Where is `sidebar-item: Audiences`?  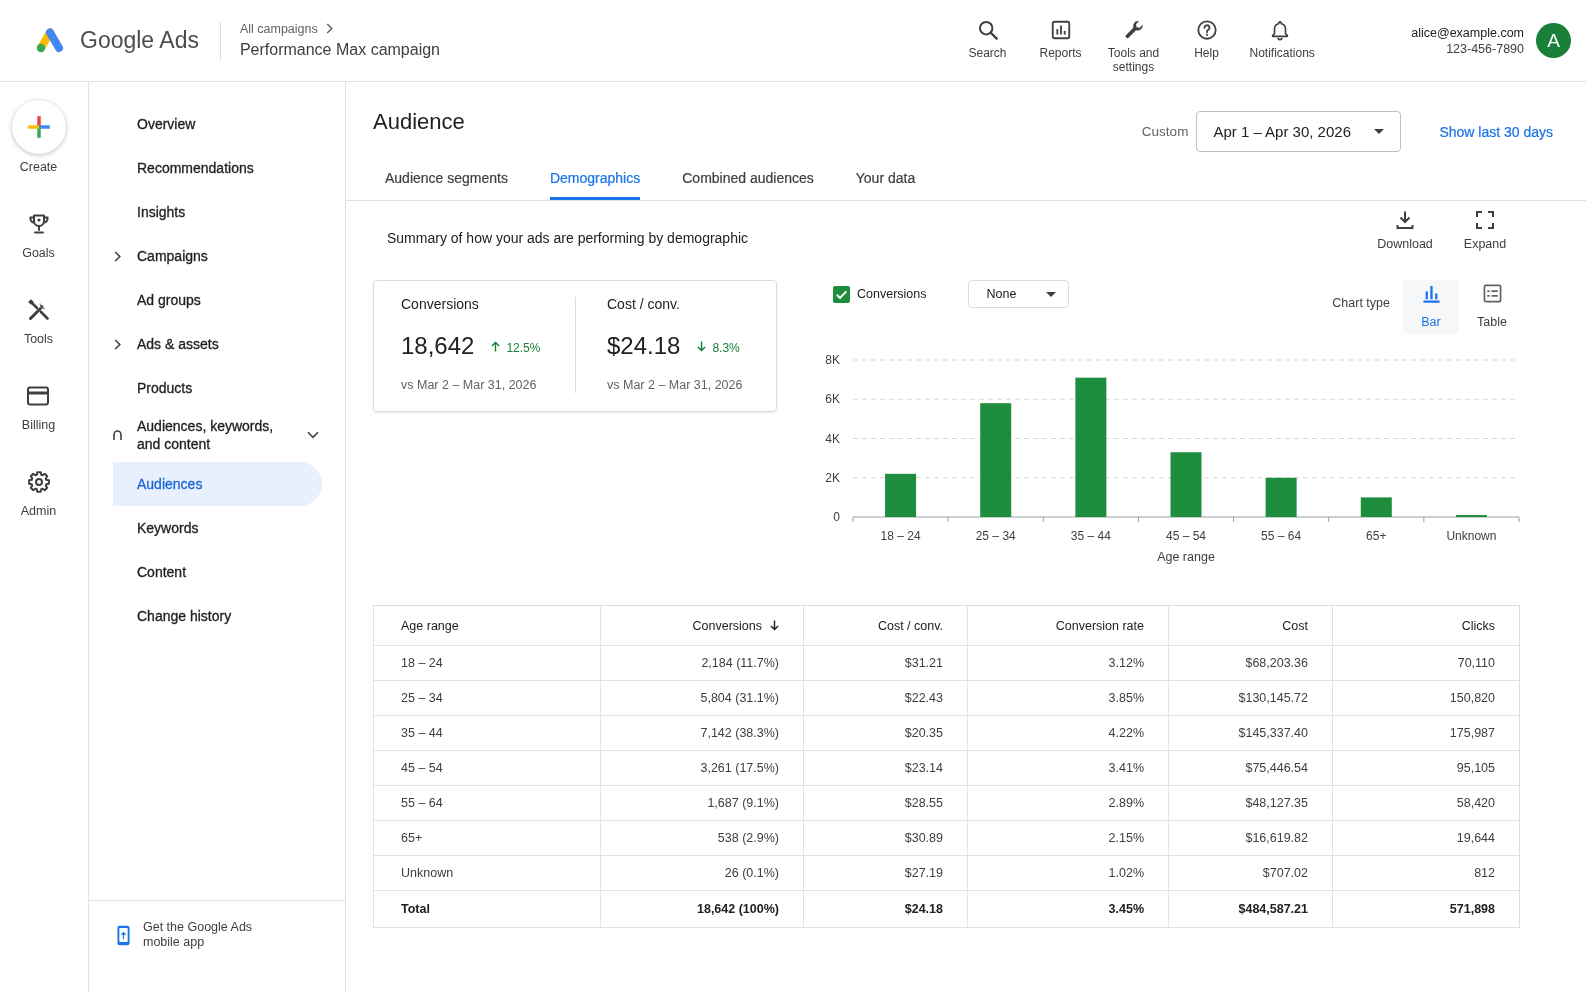
sidebar-item: Audiences is located at coordinates (217, 484).